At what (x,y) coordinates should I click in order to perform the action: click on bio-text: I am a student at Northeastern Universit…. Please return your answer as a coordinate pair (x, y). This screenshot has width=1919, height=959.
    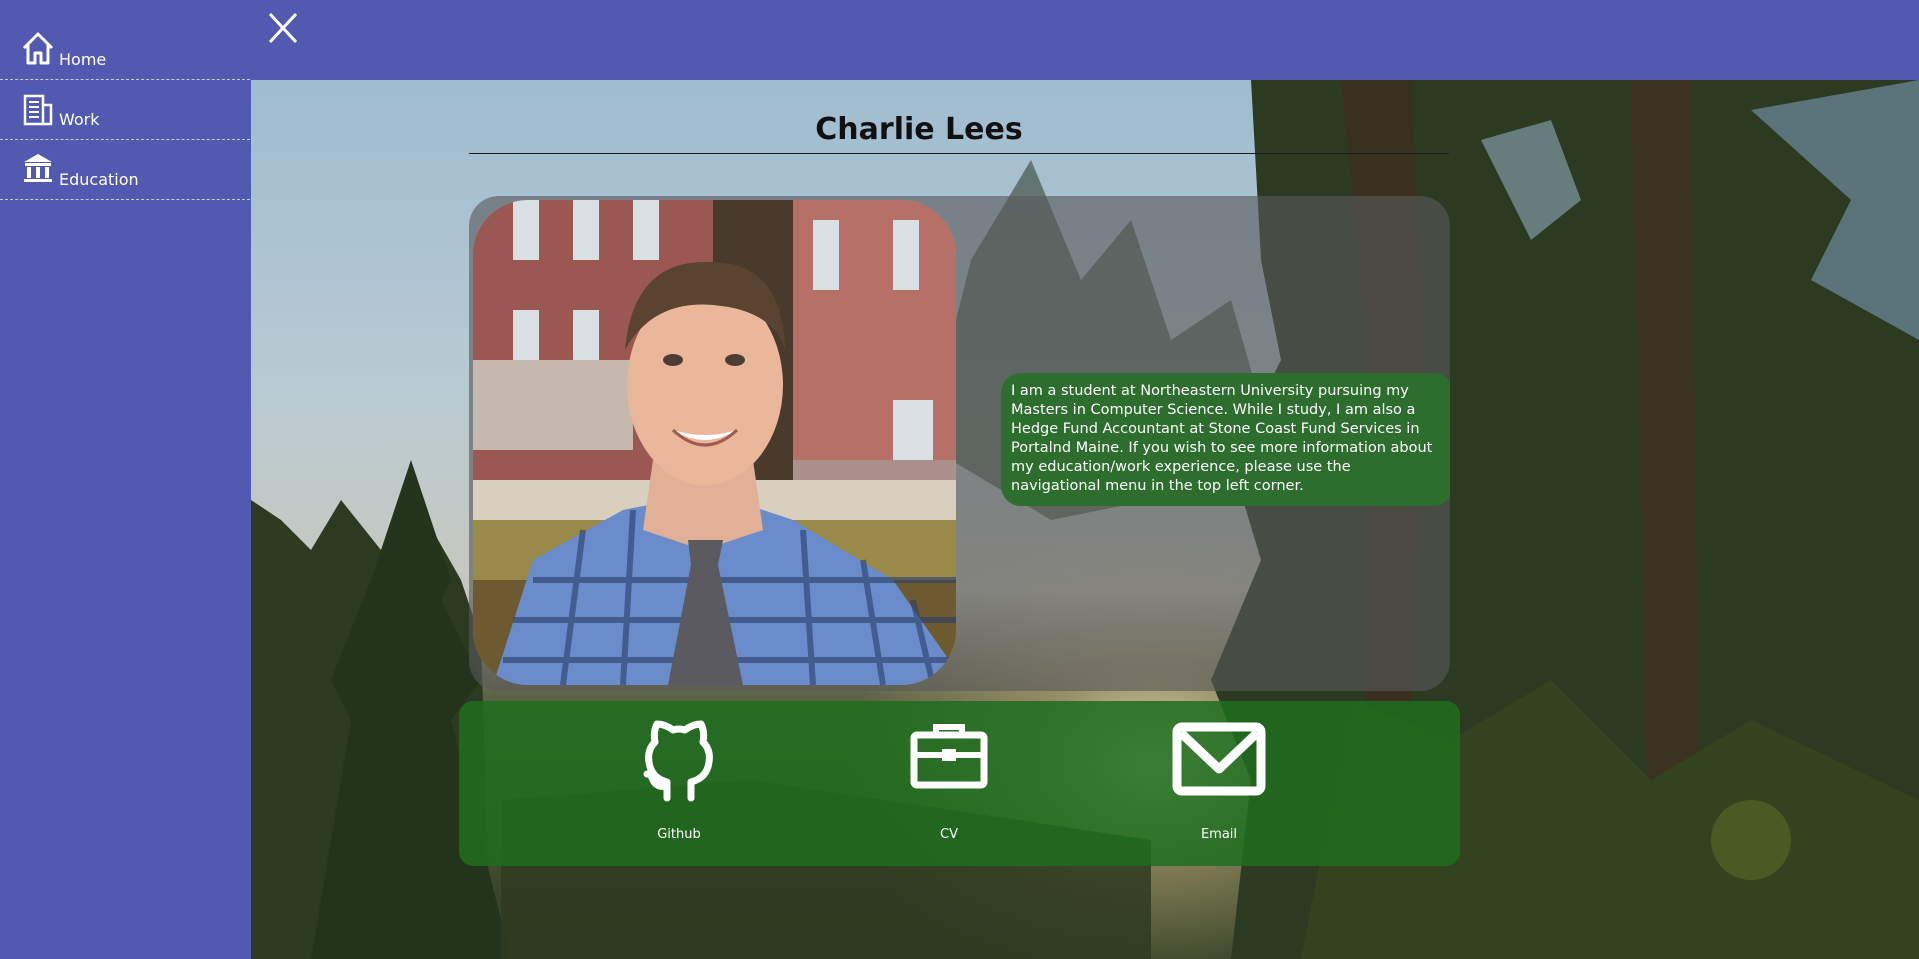
    Looking at the image, I should click on (1225, 439).